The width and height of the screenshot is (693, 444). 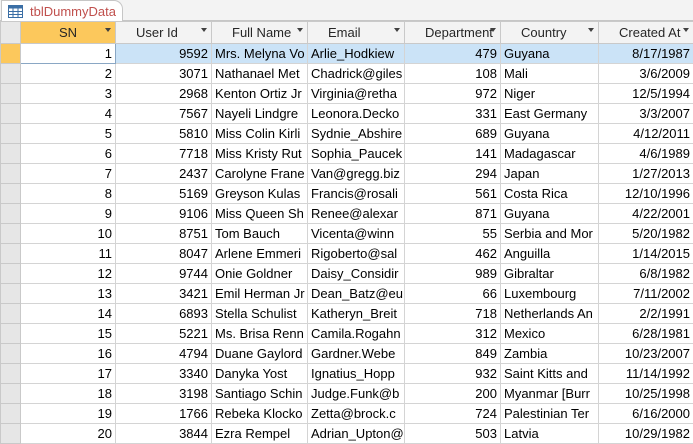 What do you see at coordinates (260, 394) in the screenshot?
I see `table-cell: Santiago Schin` at bounding box center [260, 394].